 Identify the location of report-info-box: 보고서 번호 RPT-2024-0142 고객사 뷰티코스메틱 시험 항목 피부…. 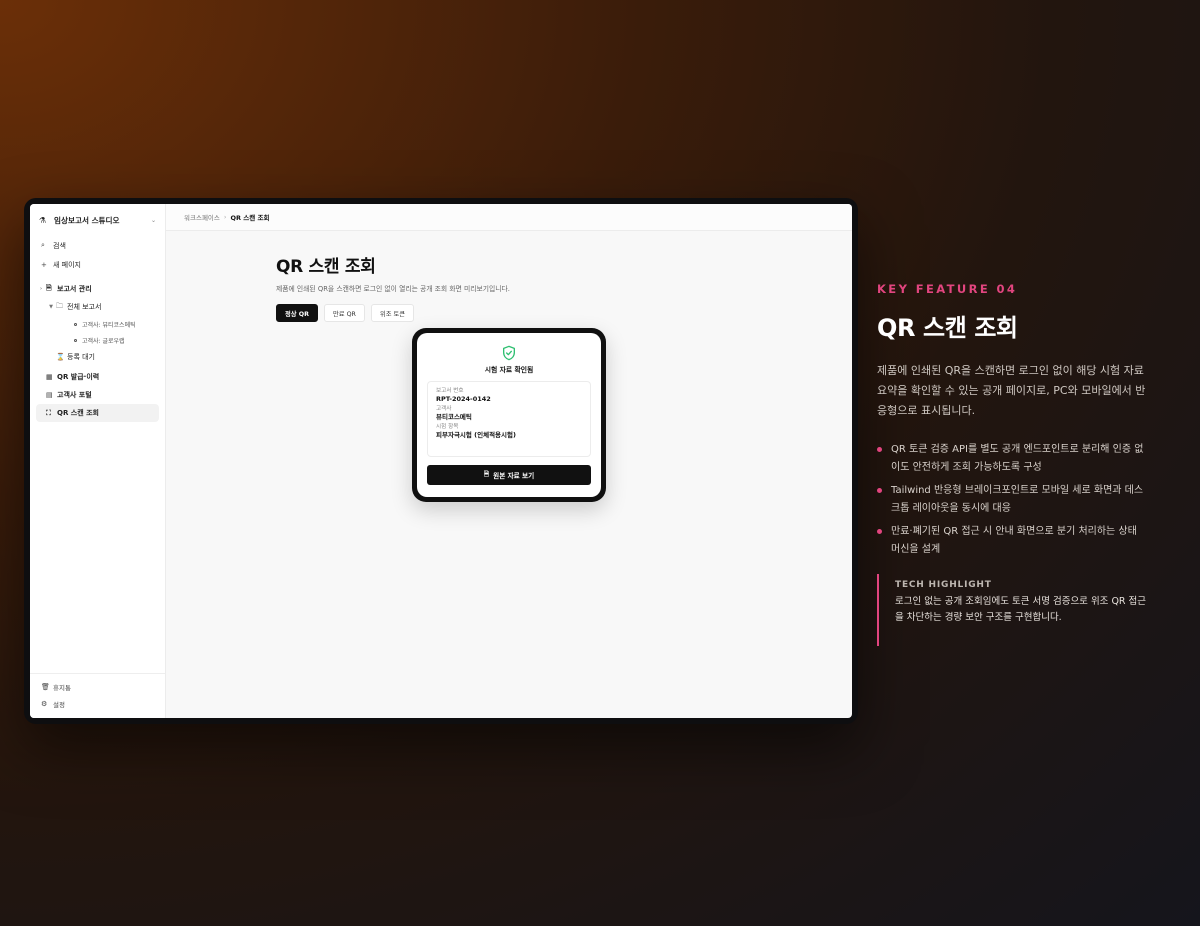
(509, 419).